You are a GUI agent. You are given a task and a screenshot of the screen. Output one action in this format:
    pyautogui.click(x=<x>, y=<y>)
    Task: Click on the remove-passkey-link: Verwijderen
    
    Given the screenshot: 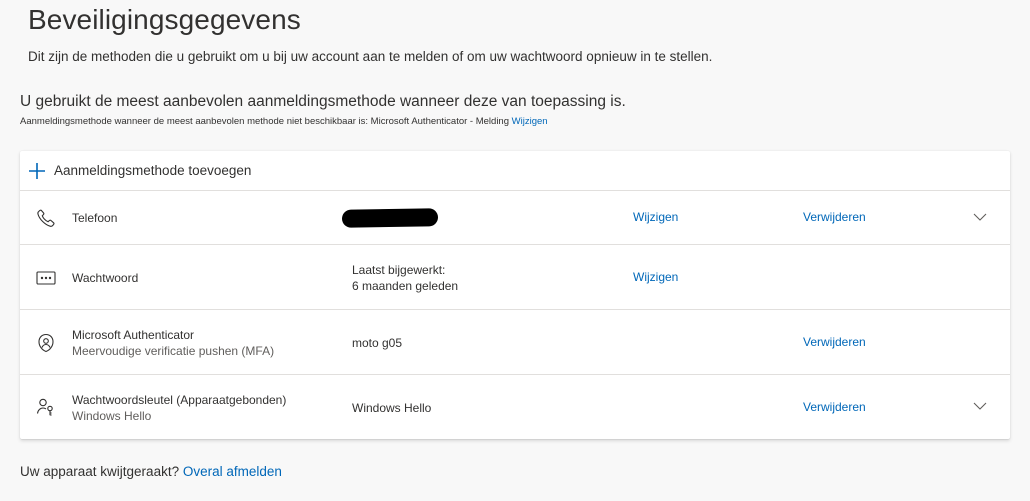 What is the action you would take?
    pyautogui.click(x=834, y=407)
    